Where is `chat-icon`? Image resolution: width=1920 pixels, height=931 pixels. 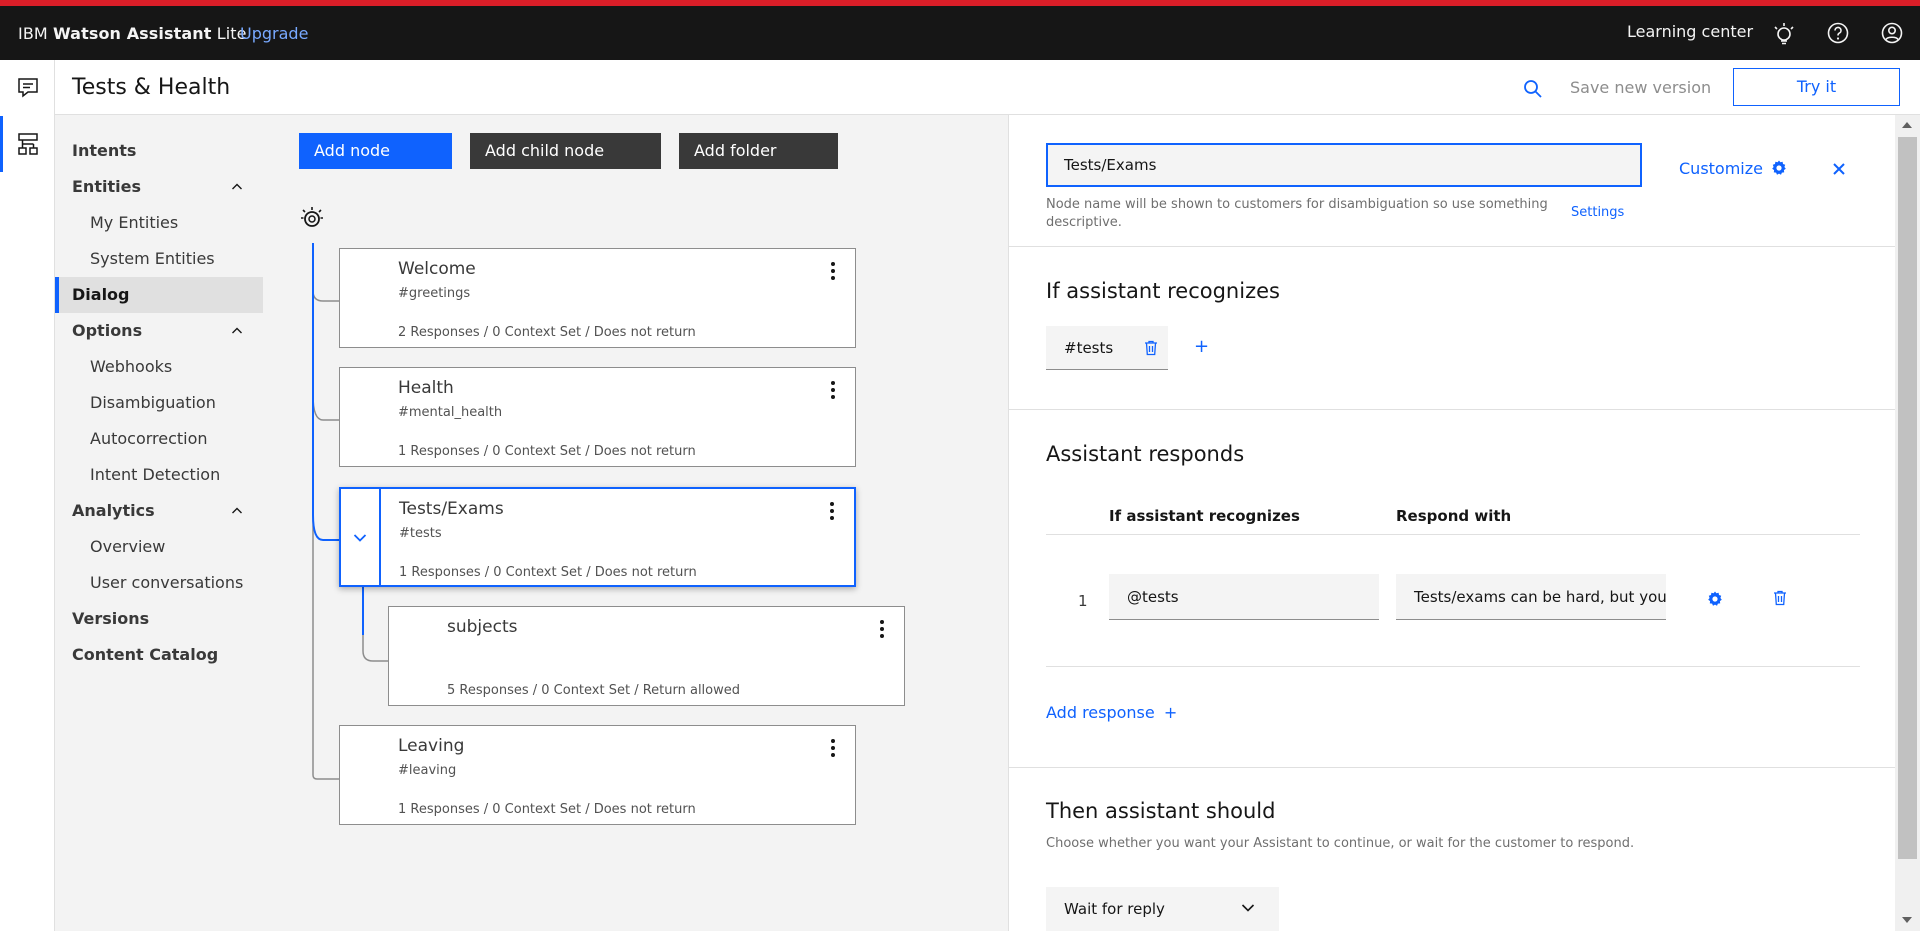
chat-icon is located at coordinates (28, 87).